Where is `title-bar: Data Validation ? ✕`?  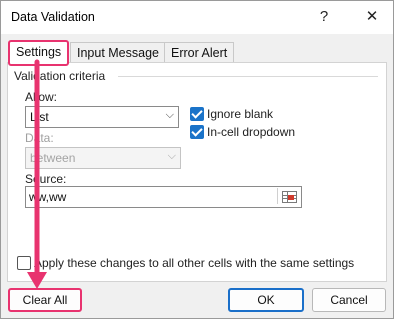 title-bar: Data Validation ? ✕ is located at coordinates (197, 17).